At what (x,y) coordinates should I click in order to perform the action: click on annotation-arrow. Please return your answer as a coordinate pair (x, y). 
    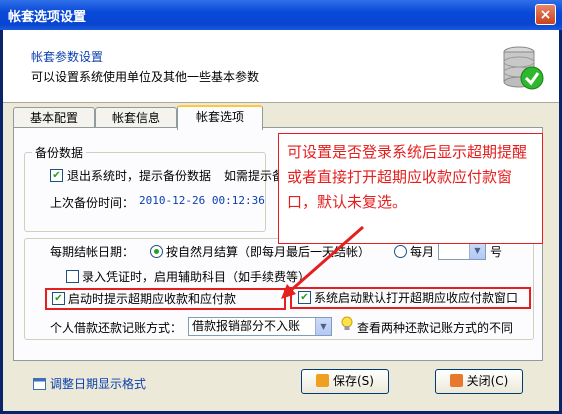
    Looking at the image, I should click on (322, 262).